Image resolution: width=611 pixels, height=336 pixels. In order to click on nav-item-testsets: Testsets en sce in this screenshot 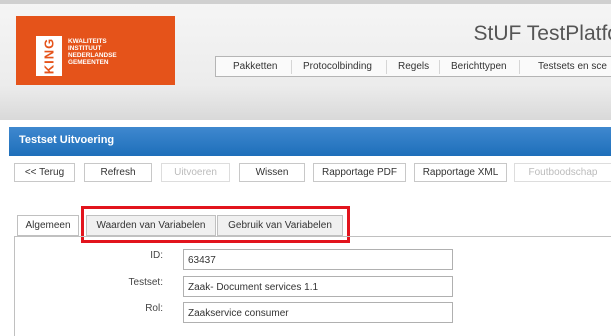, I will do `click(572, 66)`.